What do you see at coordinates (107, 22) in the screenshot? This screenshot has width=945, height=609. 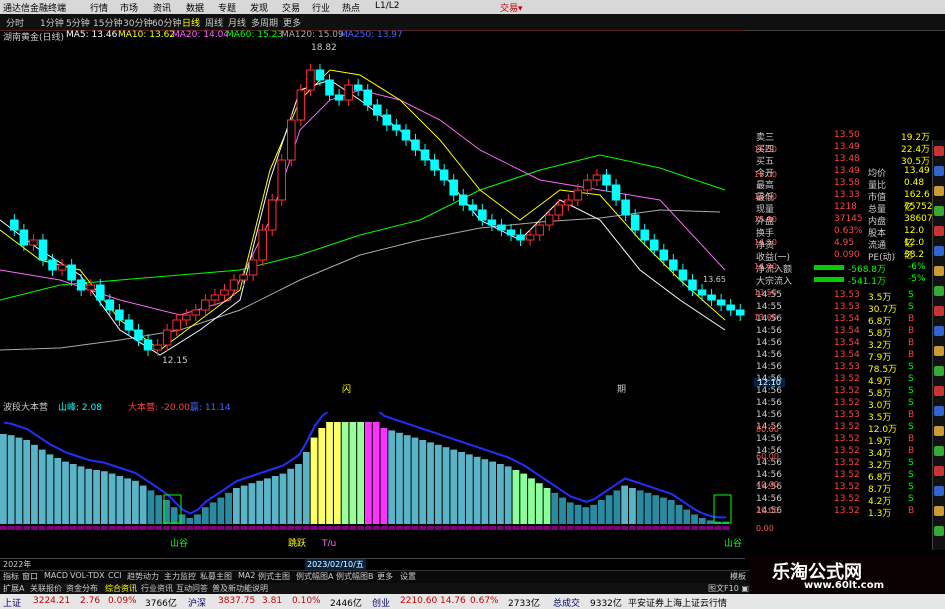 I see `tf-tab: 15分钟` at bounding box center [107, 22].